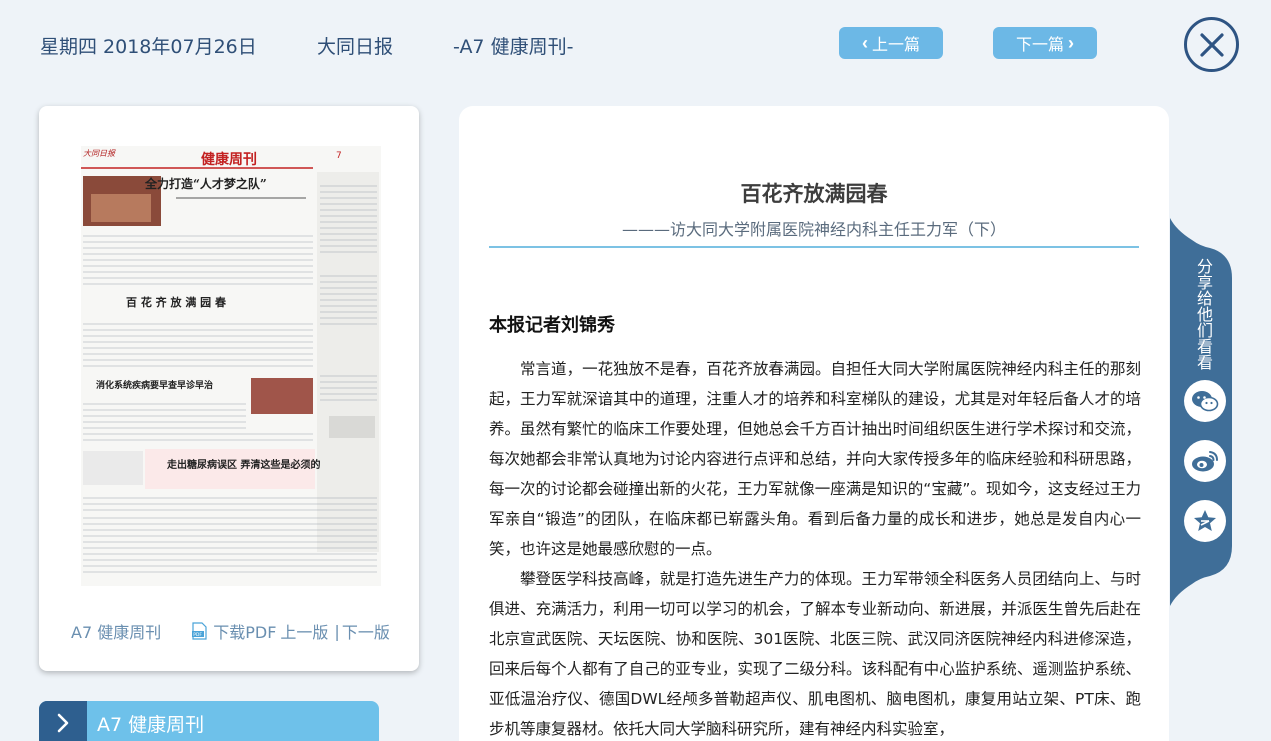  What do you see at coordinates (244, 631) in the screenshot?
I see `download-pdf-link: 下载PDF` at bounding box center [244, 631].